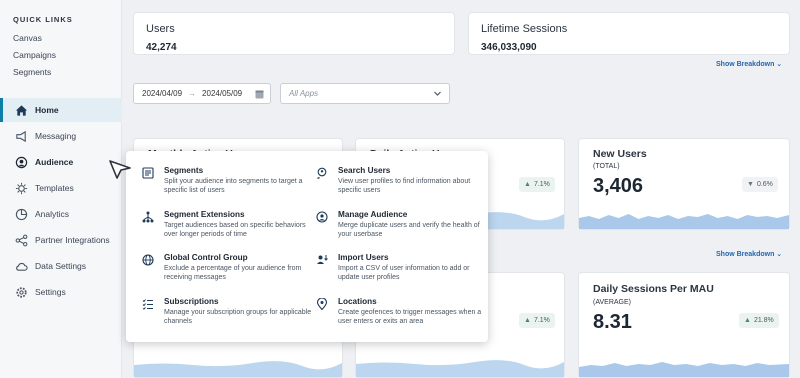 This screenshot has width=800, height=378. I want to click on lifetime-sessions-value: 346,033,090, so click(509, 47).